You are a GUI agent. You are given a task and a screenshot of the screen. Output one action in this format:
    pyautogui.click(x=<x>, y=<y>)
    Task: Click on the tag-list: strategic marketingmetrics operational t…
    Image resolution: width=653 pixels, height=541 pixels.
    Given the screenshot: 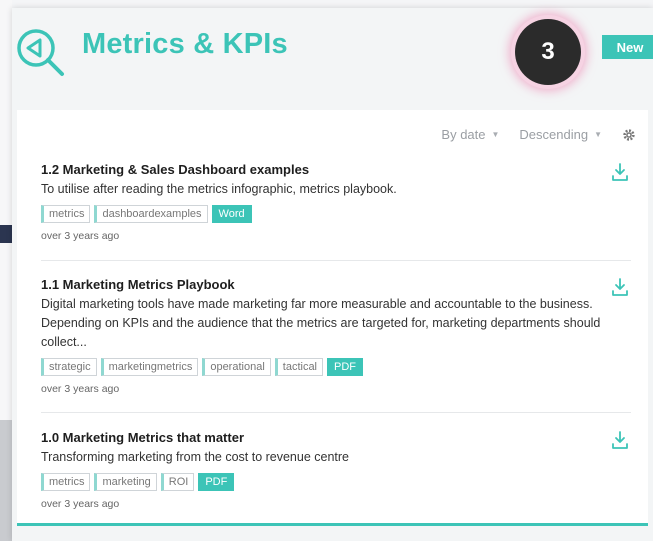 What is the action you would take?
    pyautogui.click(x=336, y=367)
    